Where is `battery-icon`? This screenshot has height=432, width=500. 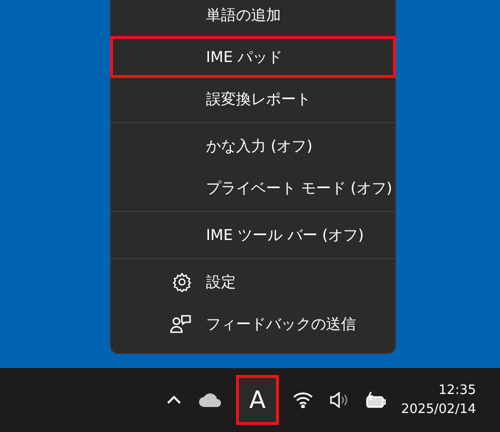
battery-icon is located at coordinates (376, 400).